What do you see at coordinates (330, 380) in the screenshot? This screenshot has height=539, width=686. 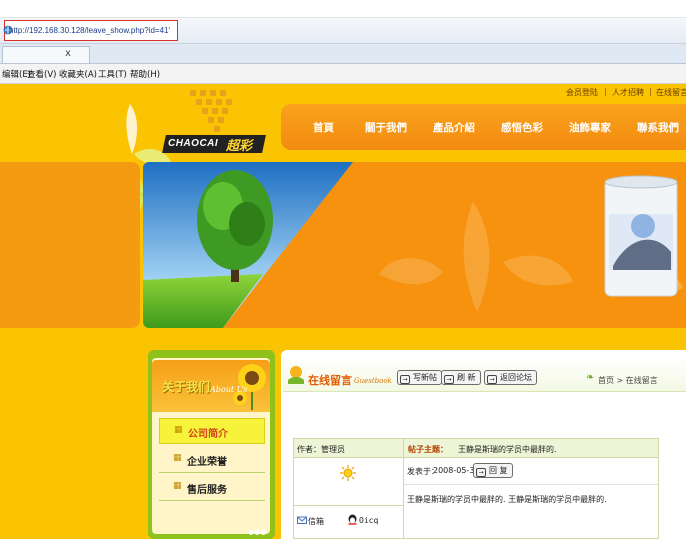 I see `guestbook-title: 在线留言` at bounding box center [330, 380].